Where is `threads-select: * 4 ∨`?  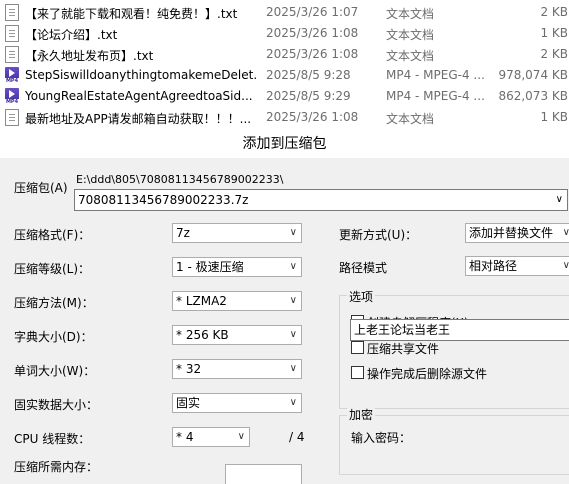 threads-select: * 4 ∨ is located at coordinates (211, 437).